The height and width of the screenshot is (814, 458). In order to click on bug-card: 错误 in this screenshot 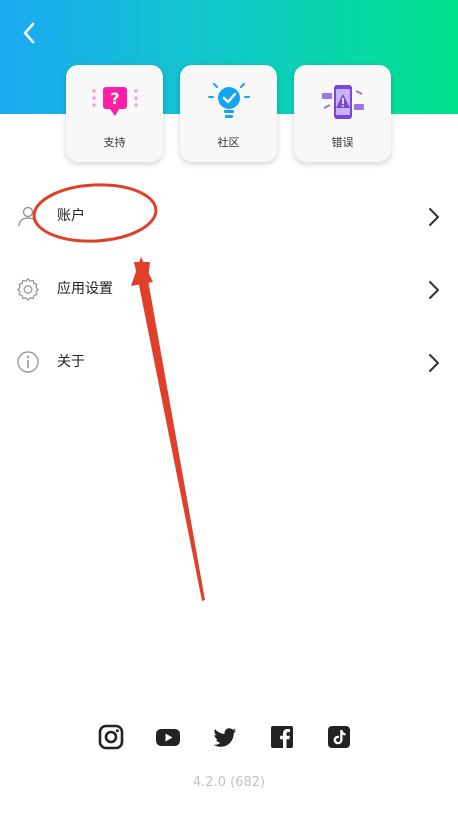, I will do `click(342, 113)`.